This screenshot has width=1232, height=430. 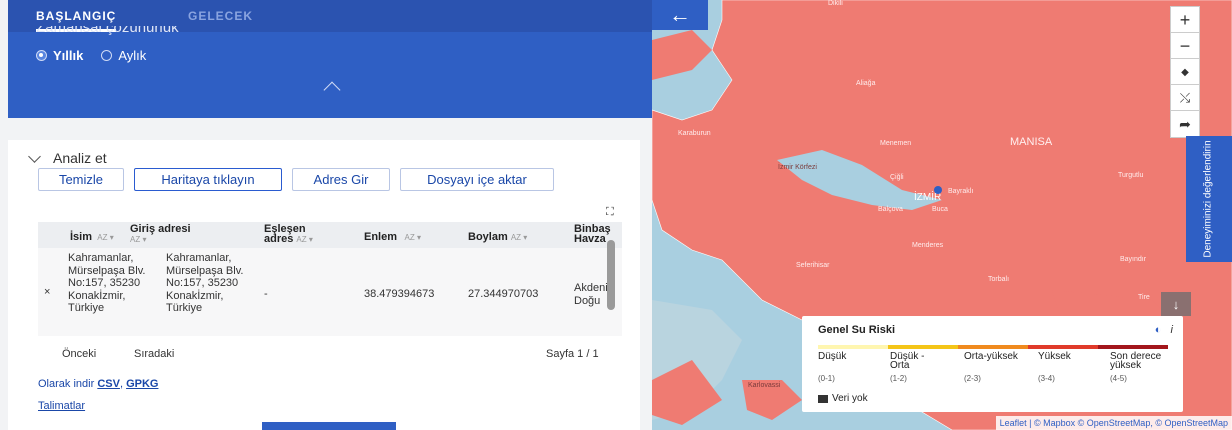 I want to click on radio-monthly, so click(x=107, y=55).